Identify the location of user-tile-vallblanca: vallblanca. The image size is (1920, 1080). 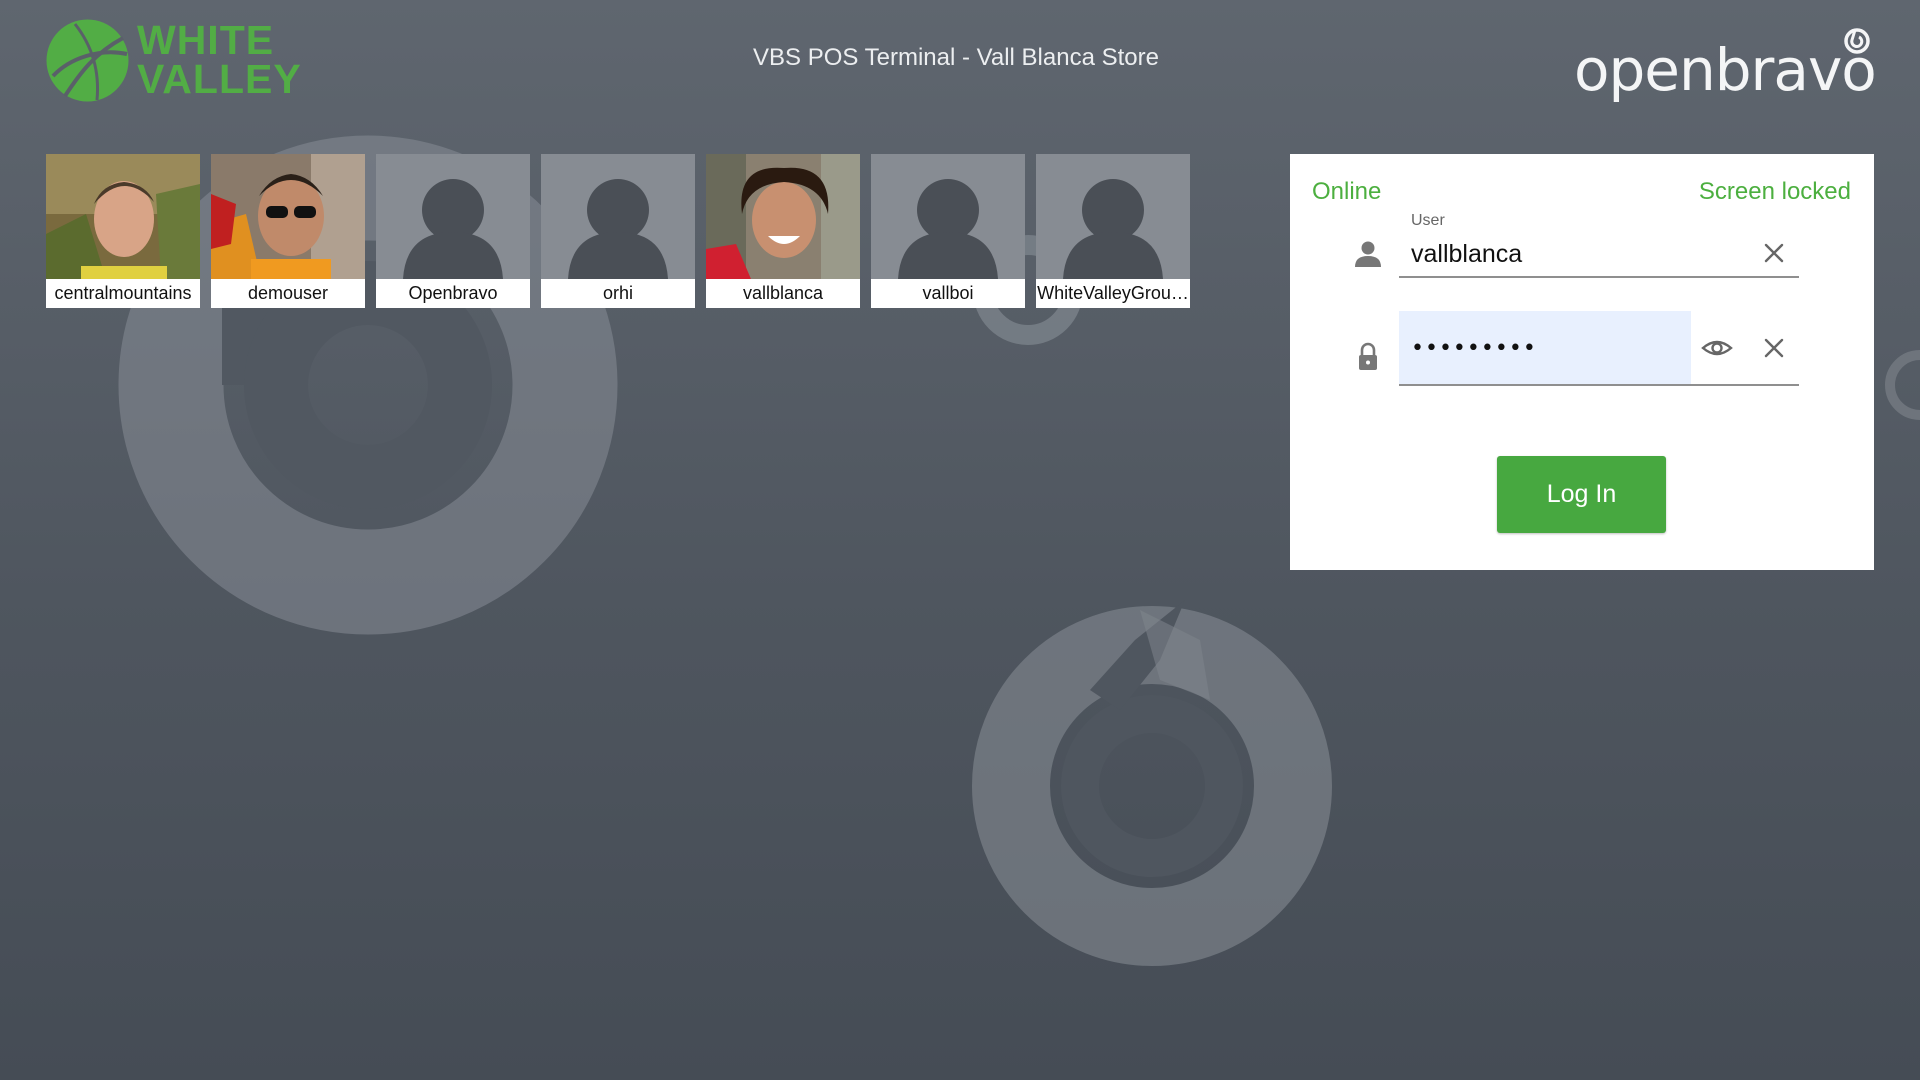
(783, 231).